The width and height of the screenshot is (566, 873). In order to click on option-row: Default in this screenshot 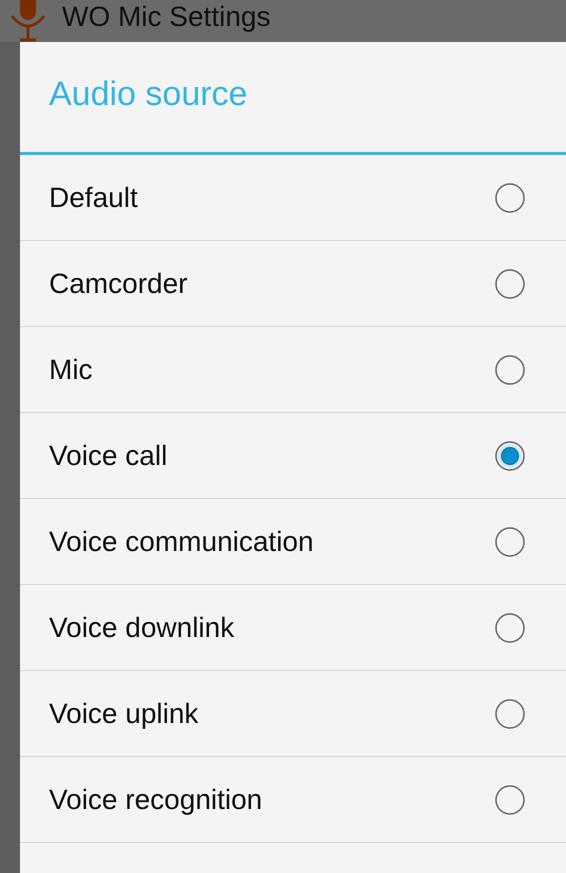, I will do `click(293, 198)`.